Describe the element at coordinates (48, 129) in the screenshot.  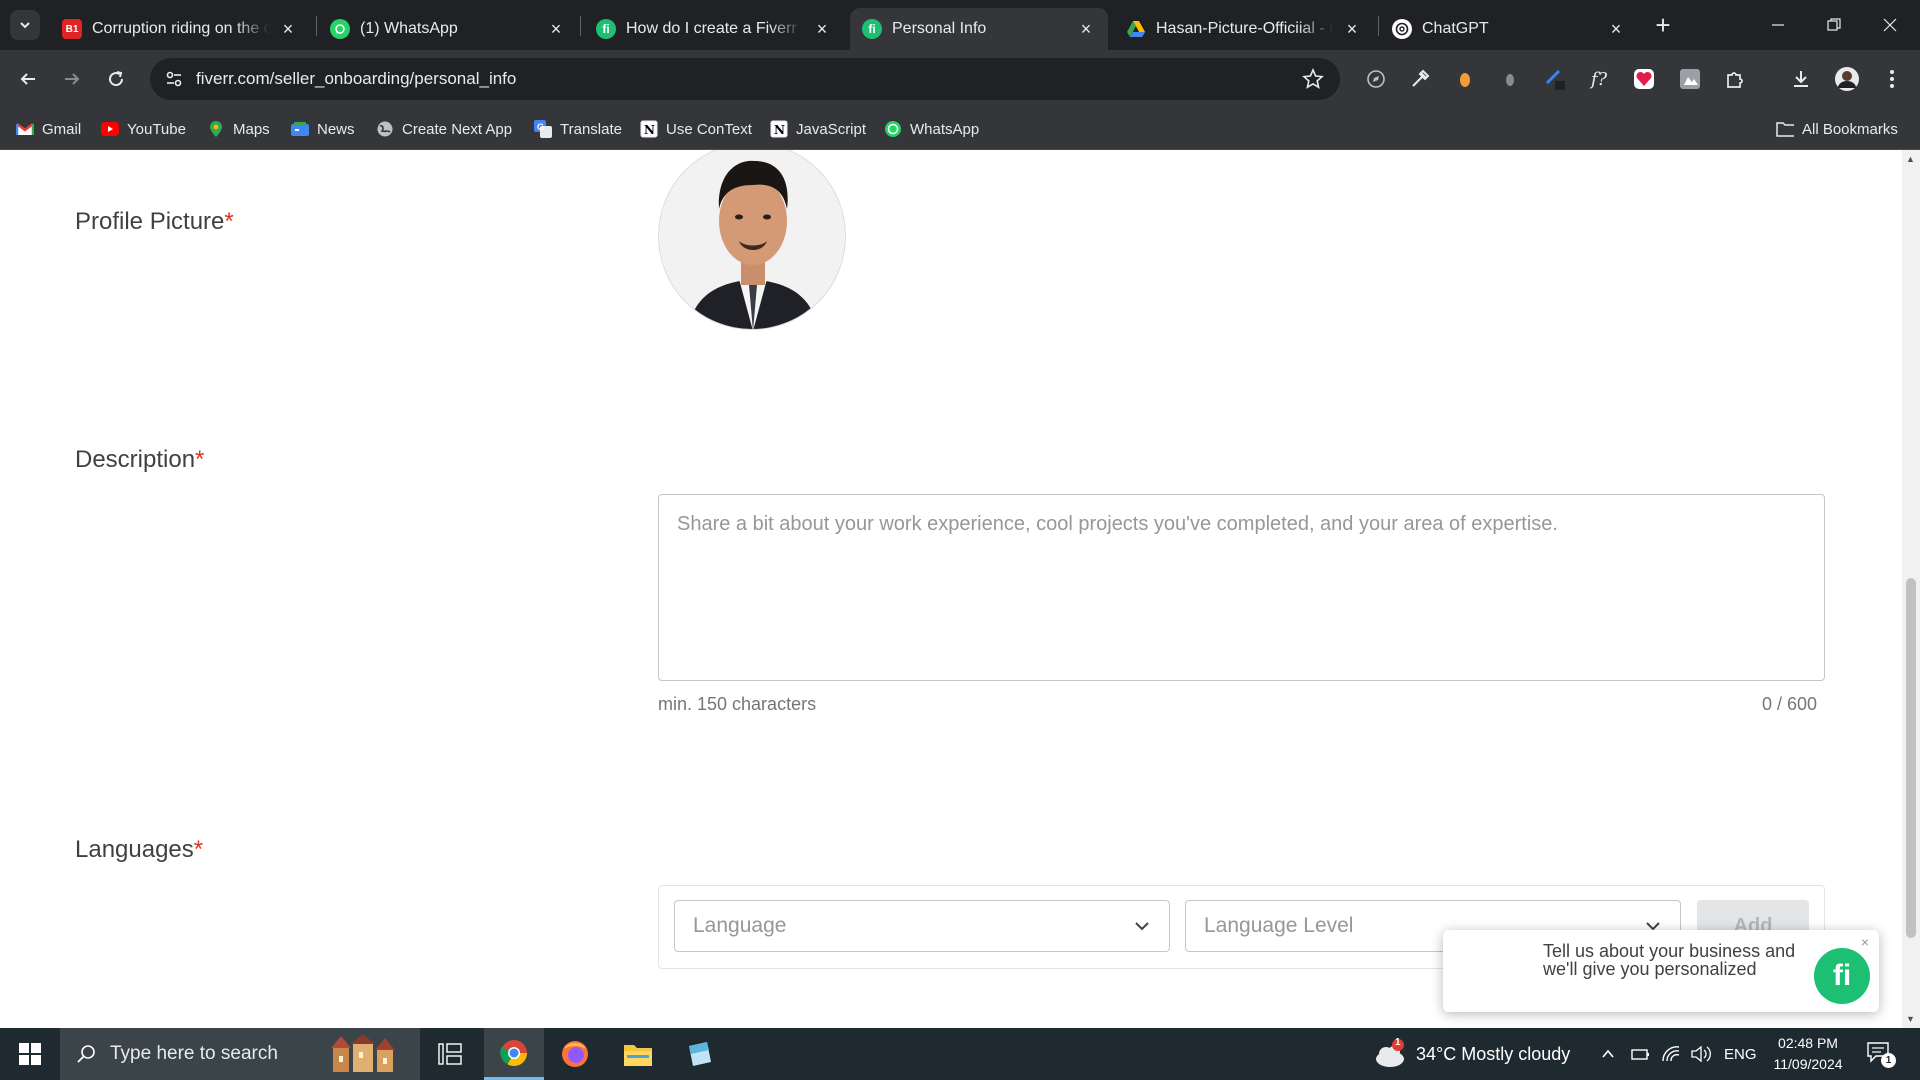
I see `bookmark-gmail: Gmail` at that location.